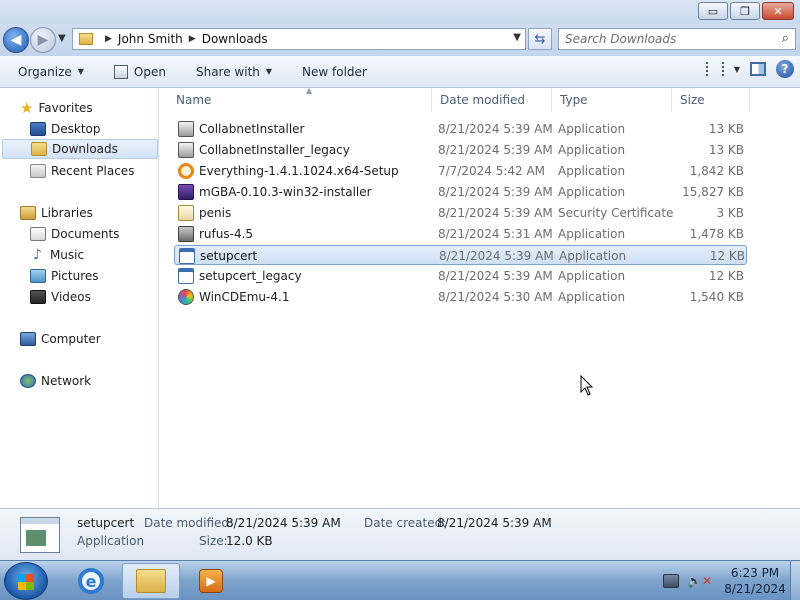  What do you see at coordinates (64, 276) in the screenshot?
I see `nav-pictures: Pictures` at bounding box center [64, 276].